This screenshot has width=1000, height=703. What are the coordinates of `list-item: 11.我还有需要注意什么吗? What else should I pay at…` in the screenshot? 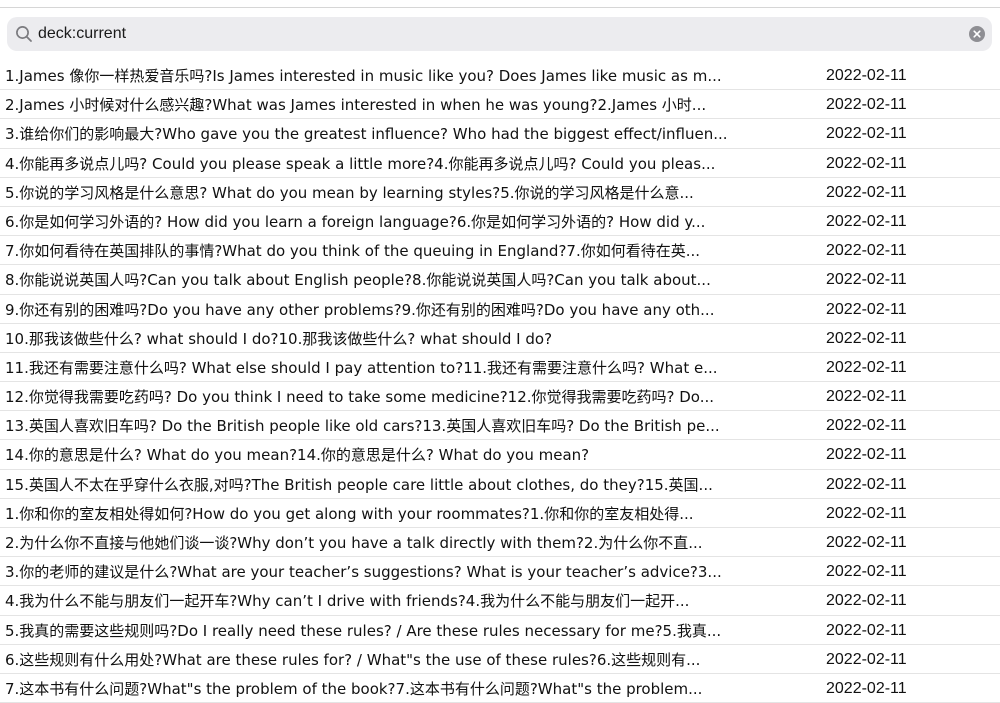 It's located at (500, 368).